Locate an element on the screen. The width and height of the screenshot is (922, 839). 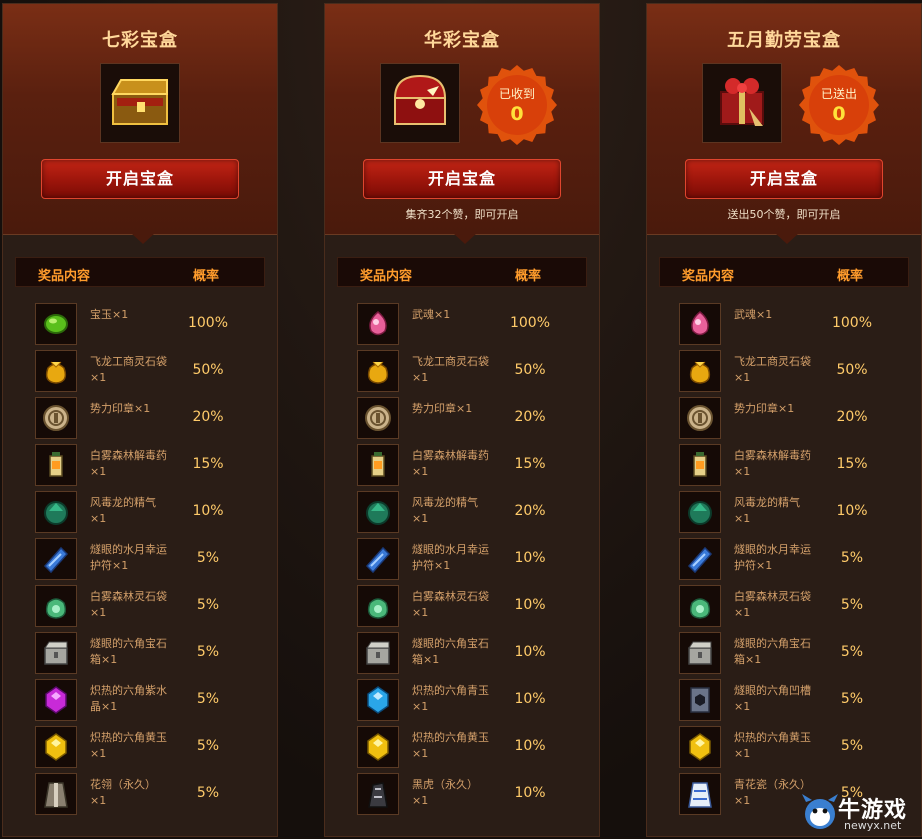
prize-name: 燧眼的六角凹槽×1 is located at coordinates (772, 698).